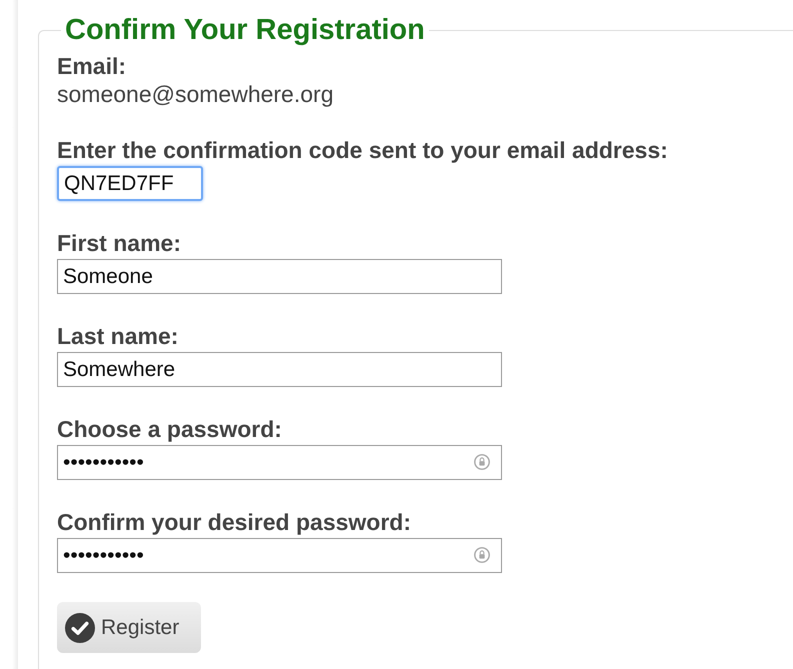 The width and height of the screenshot is (793, 669). Describe the element at coordinates (130, 183) in the screenshot. I see `input-field: QN7ED7FF` at that location.